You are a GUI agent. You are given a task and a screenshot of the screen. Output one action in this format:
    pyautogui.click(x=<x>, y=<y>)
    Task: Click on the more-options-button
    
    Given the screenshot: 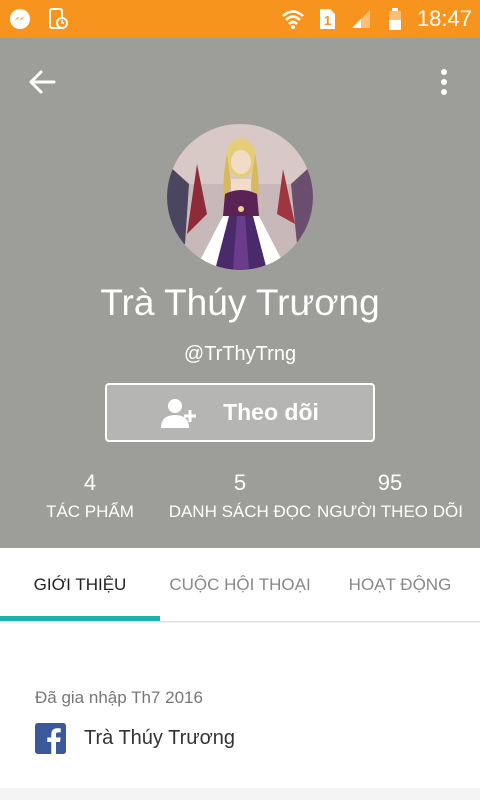 What is the action you would take?
    pyautogui.click(x=444, y=82)
    